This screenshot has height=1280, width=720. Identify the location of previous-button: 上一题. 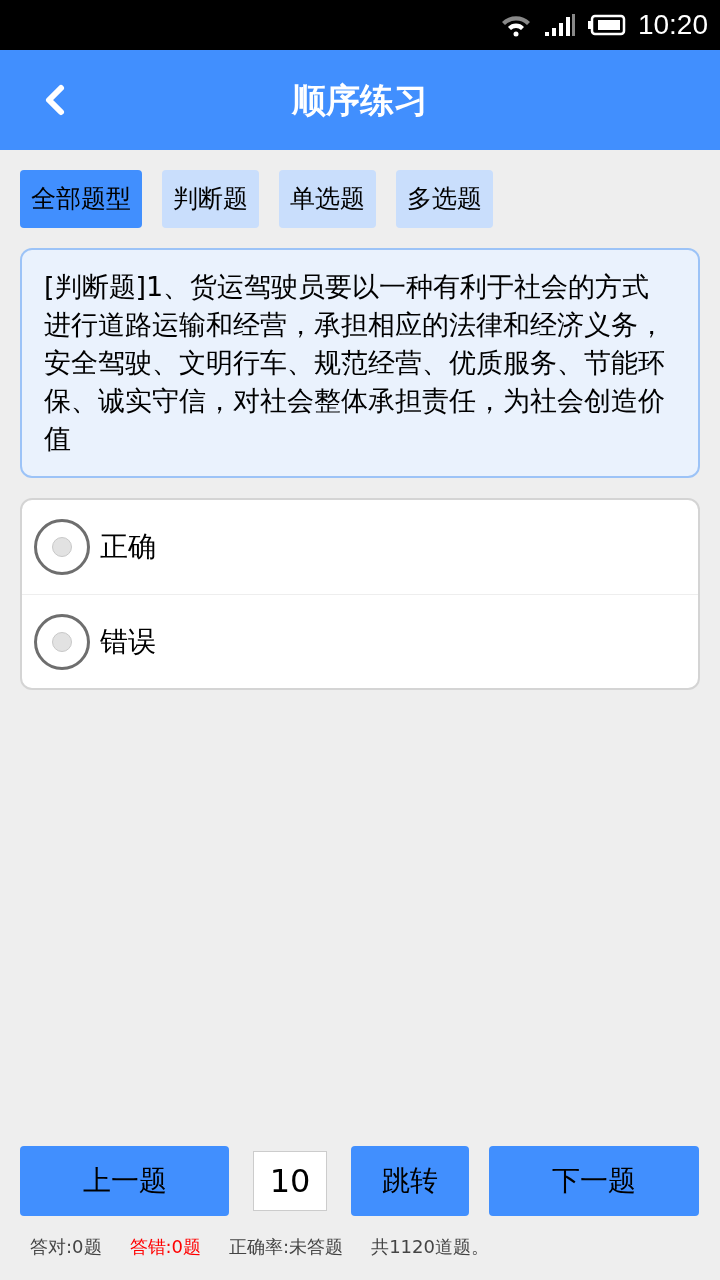
(124, 1181).